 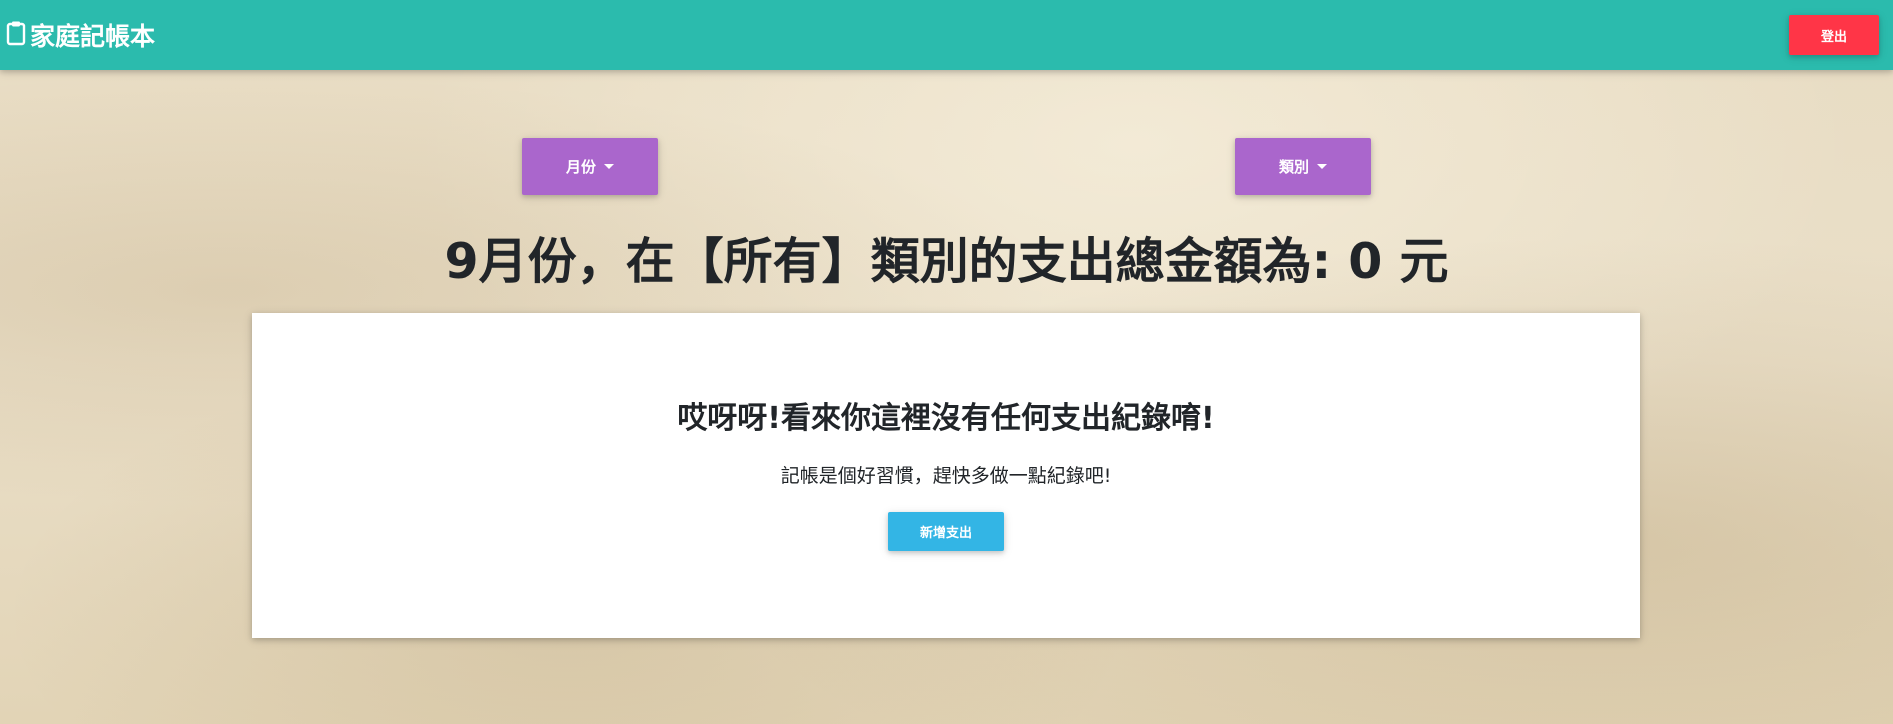 What do you see at coordinates (1834, 35) in the screenshot?
I see `logout-button: 登出` at bounding box center [1834, 35].